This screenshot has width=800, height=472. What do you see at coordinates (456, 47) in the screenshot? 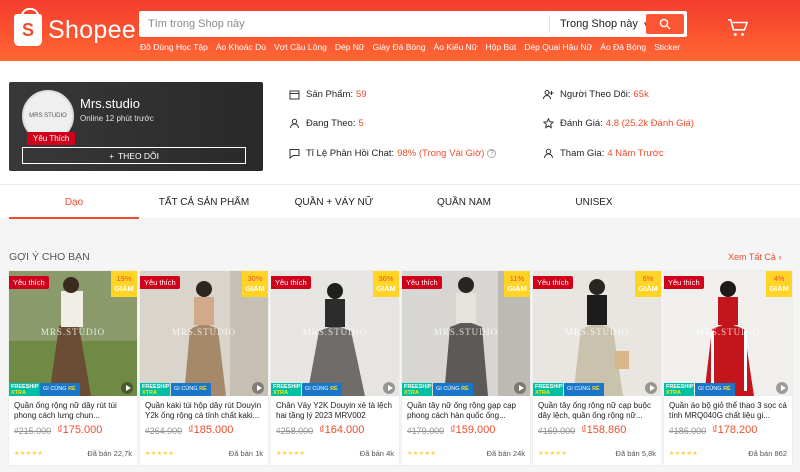
I see `suggestion-link: Áo Kiểu Nữ` at bounding box center [456, 47].